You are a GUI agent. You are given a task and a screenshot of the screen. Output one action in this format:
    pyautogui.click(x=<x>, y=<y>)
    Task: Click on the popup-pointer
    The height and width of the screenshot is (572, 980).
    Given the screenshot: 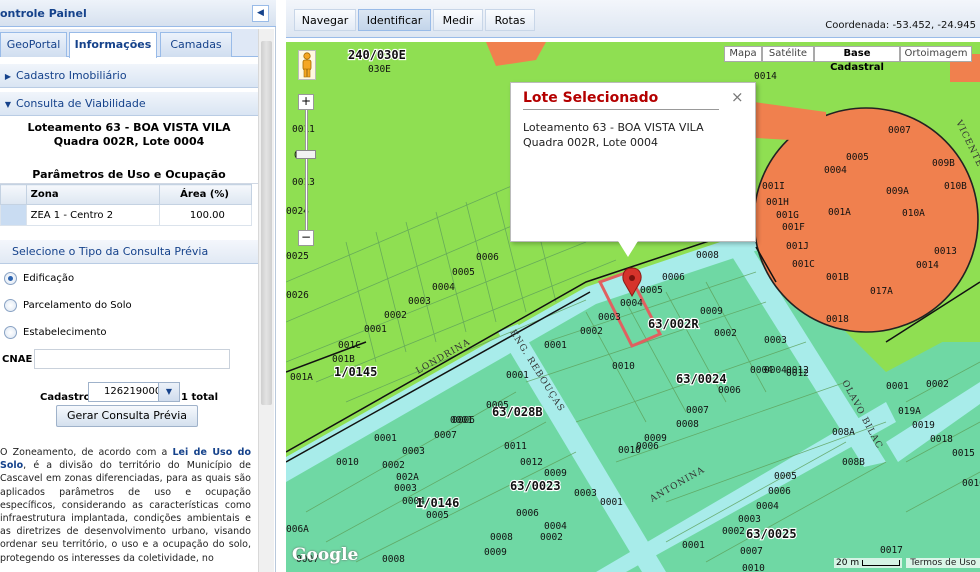 What is the action you would take?
    pyautogui.click(x=628, y=249)
    